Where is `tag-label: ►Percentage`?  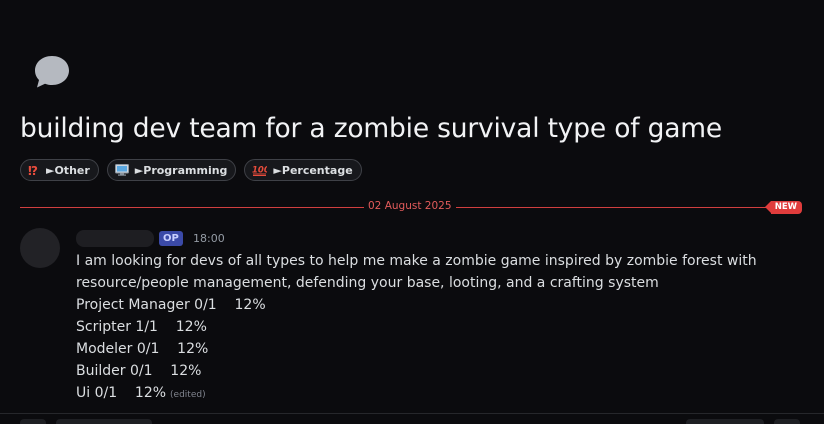 tag-label: ►Percentage is located at coordinates (313, 170).